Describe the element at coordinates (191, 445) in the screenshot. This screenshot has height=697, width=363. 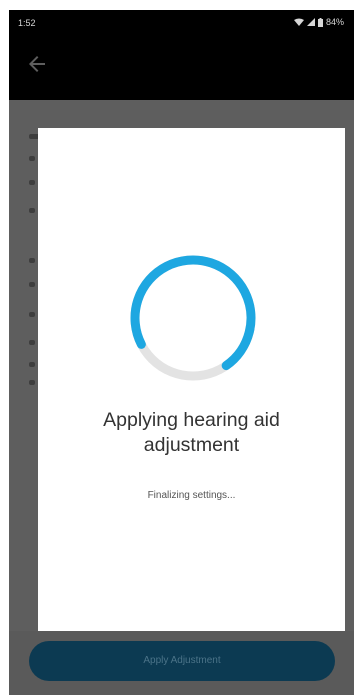
I see `dialog-title-line2: adjustment` at that location.